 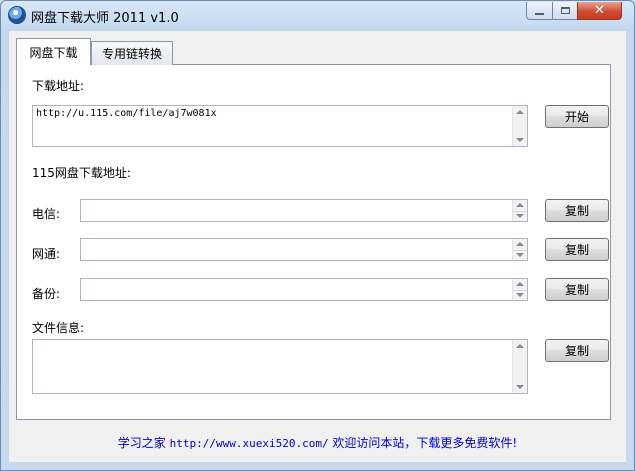 I want to click on window-title: 网盘下载大师 2011 v1.0, so click(x=105, y=18).